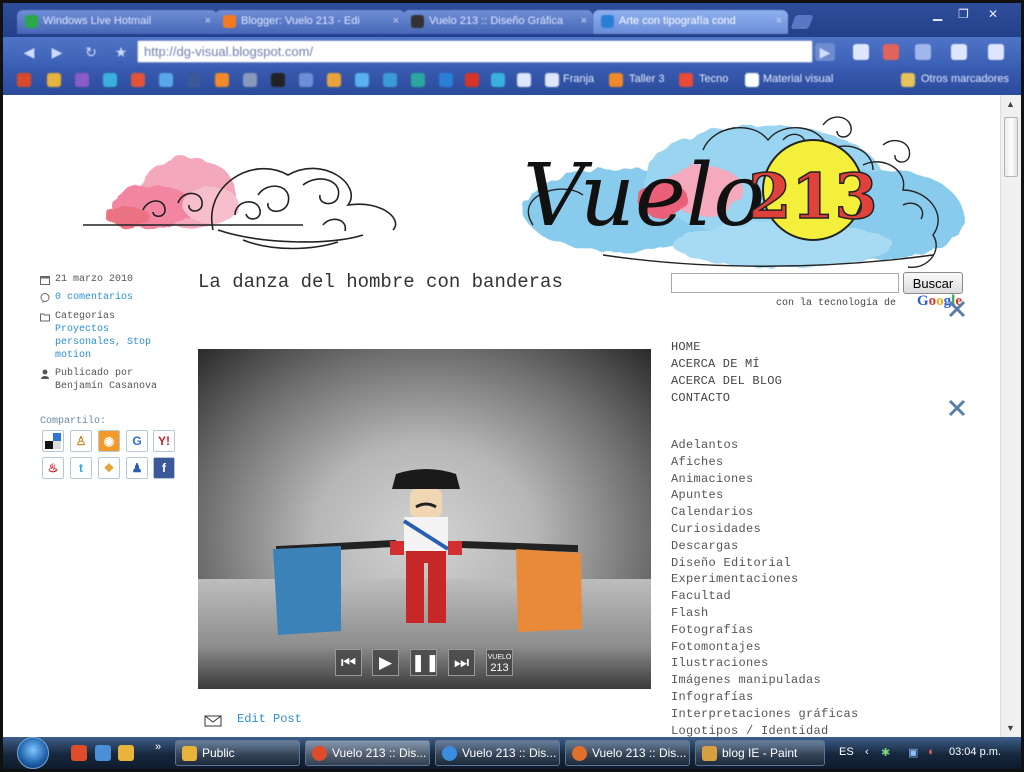 The width and height of the screenshot is (1024, 772). Describe the element at coordinates (867, 752) in the screenshot. I see `show-hidden-icons-icon: ‹` at that location.